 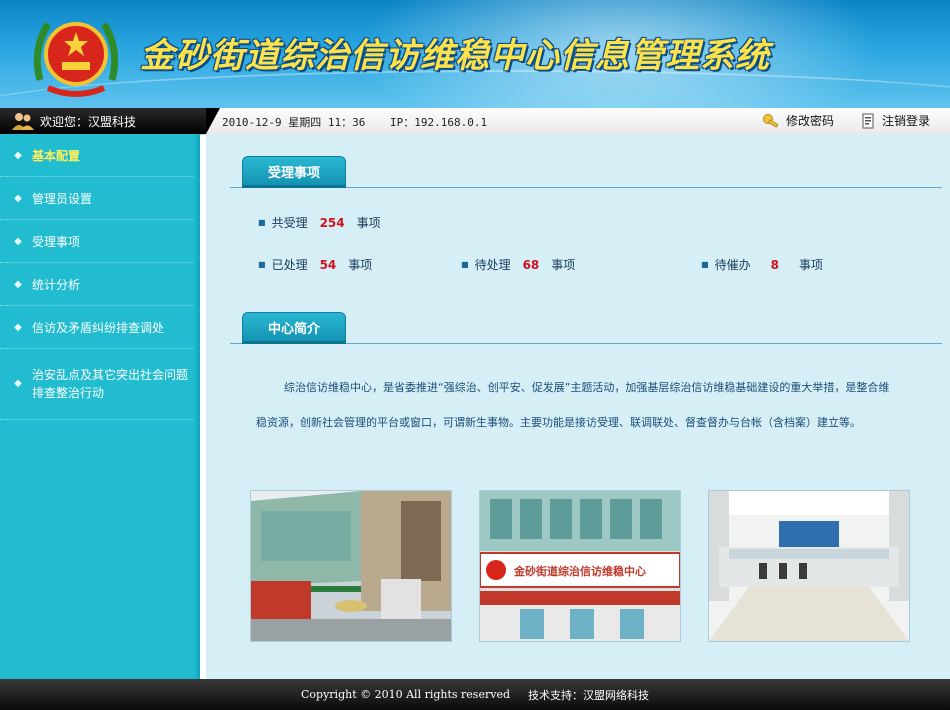 I want to click on key-icon, so click(x=771, y=120).